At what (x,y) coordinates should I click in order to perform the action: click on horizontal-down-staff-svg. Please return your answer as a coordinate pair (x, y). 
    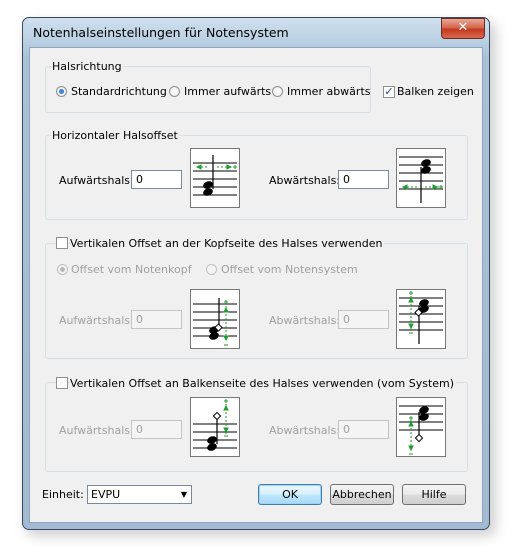
    Looking at the image, I should click on (421, 179).